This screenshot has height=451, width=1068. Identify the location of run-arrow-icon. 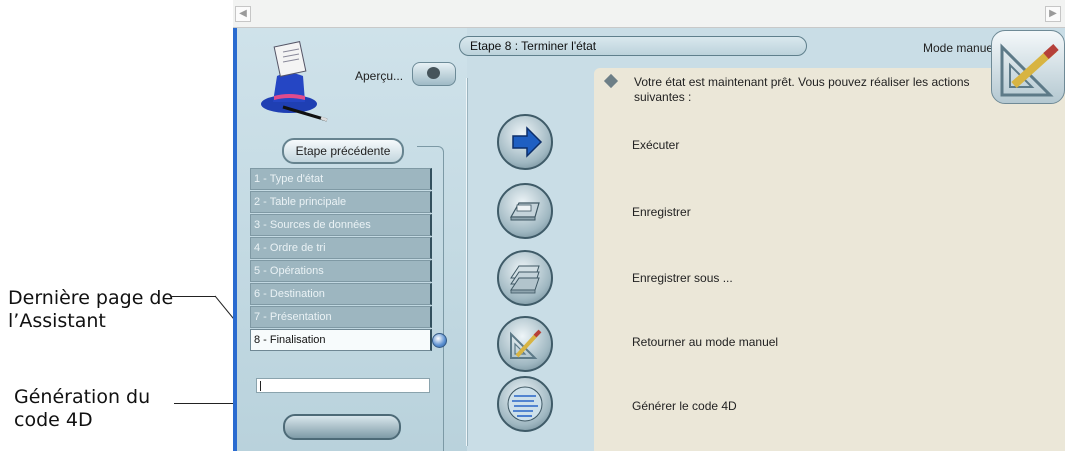
(527, 142).